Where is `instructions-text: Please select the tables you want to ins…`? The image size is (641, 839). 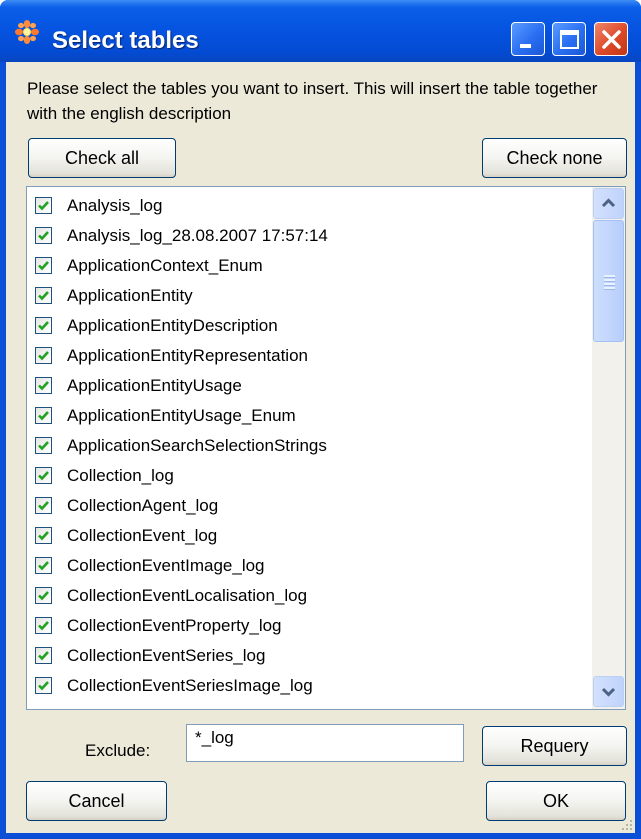 instructions-text: Please select the tables you want to ins… is located at coordinates (312, 101).